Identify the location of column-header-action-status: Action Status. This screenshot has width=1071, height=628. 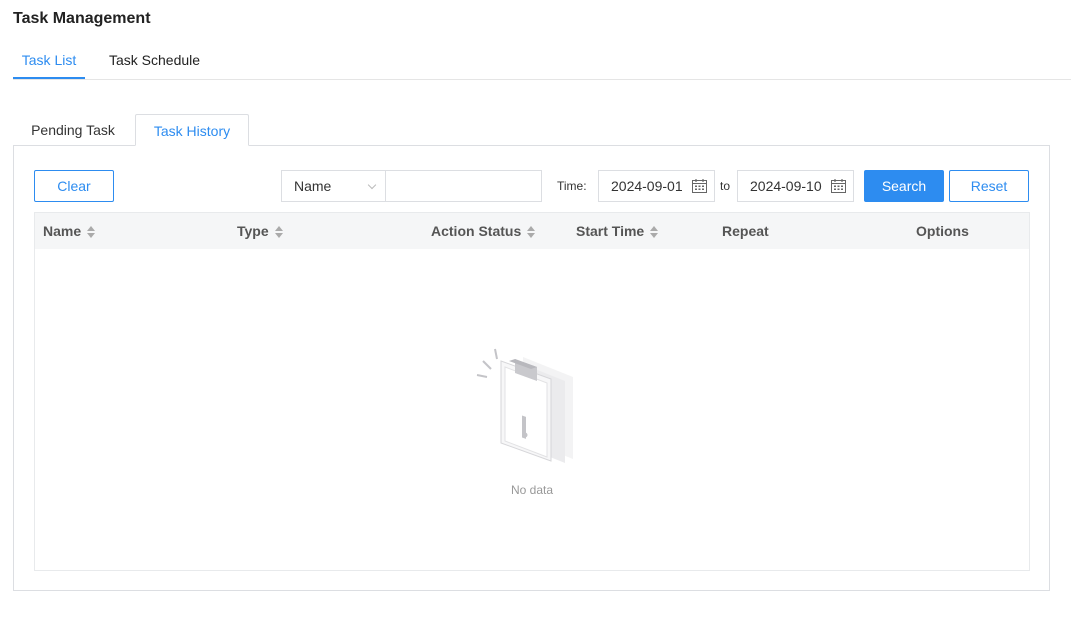
(483, 231).